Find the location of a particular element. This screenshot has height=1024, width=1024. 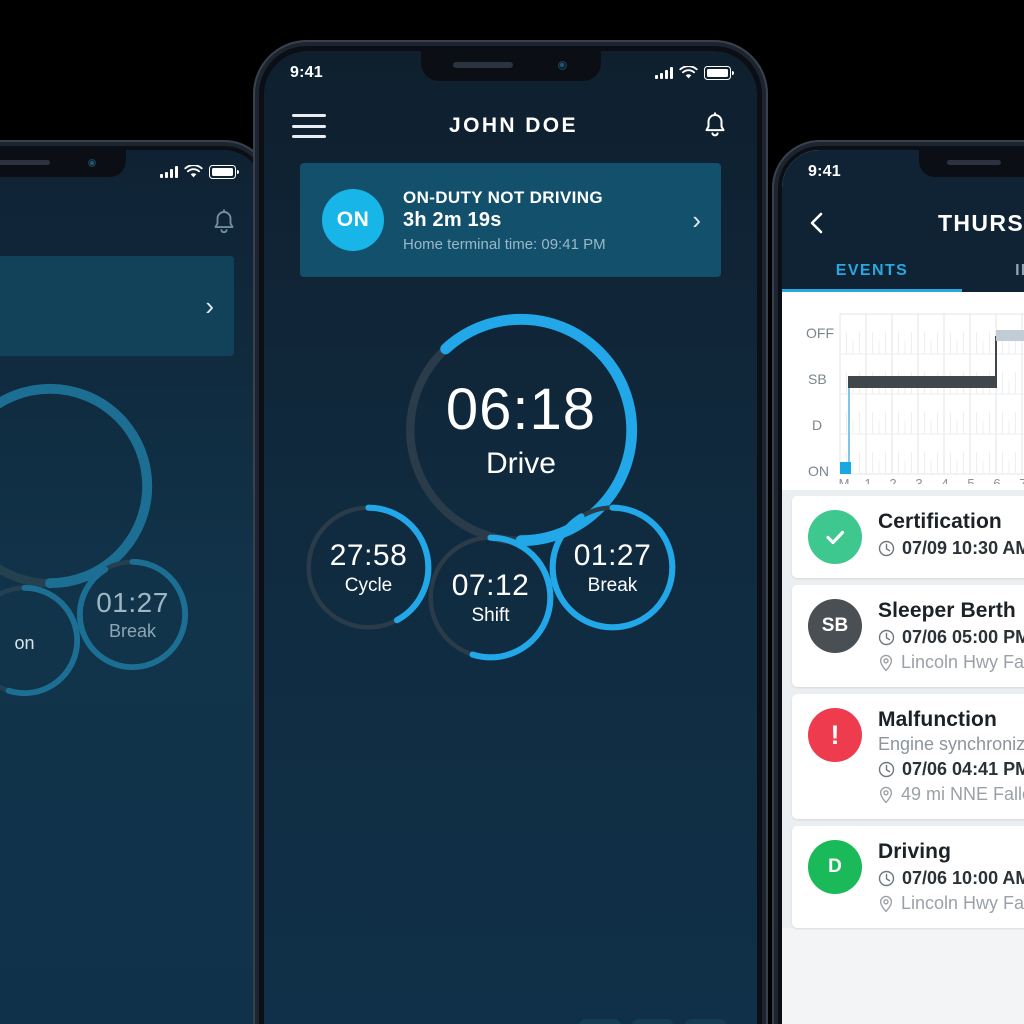

segment-off is located at coordinates (1010, 335).